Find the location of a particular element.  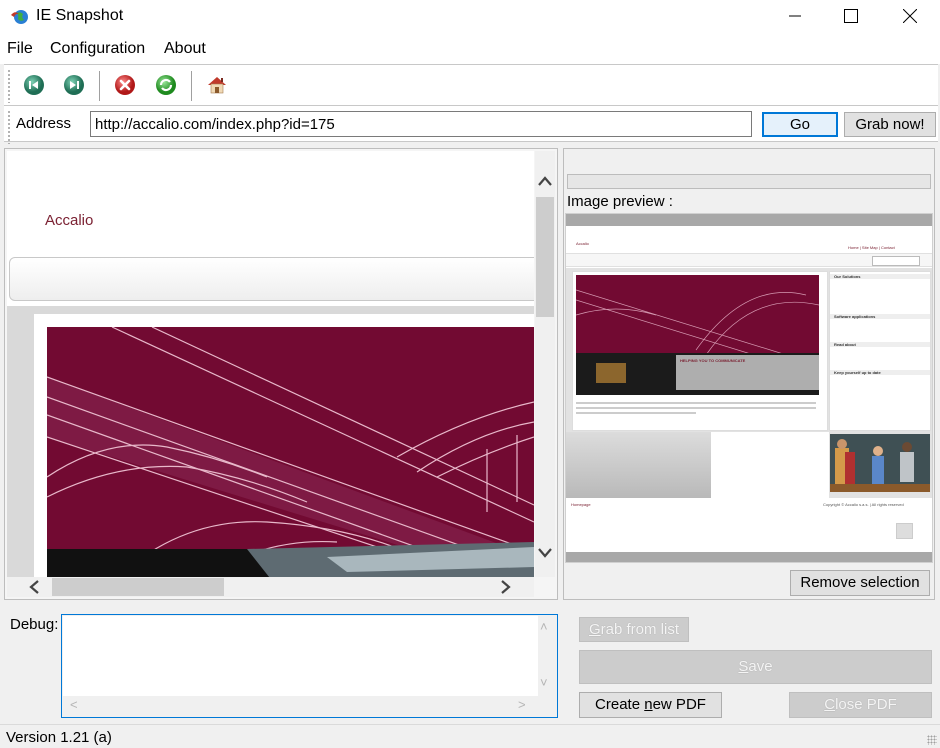

mnemonic-letter: G is located at coordinates (594, 629).